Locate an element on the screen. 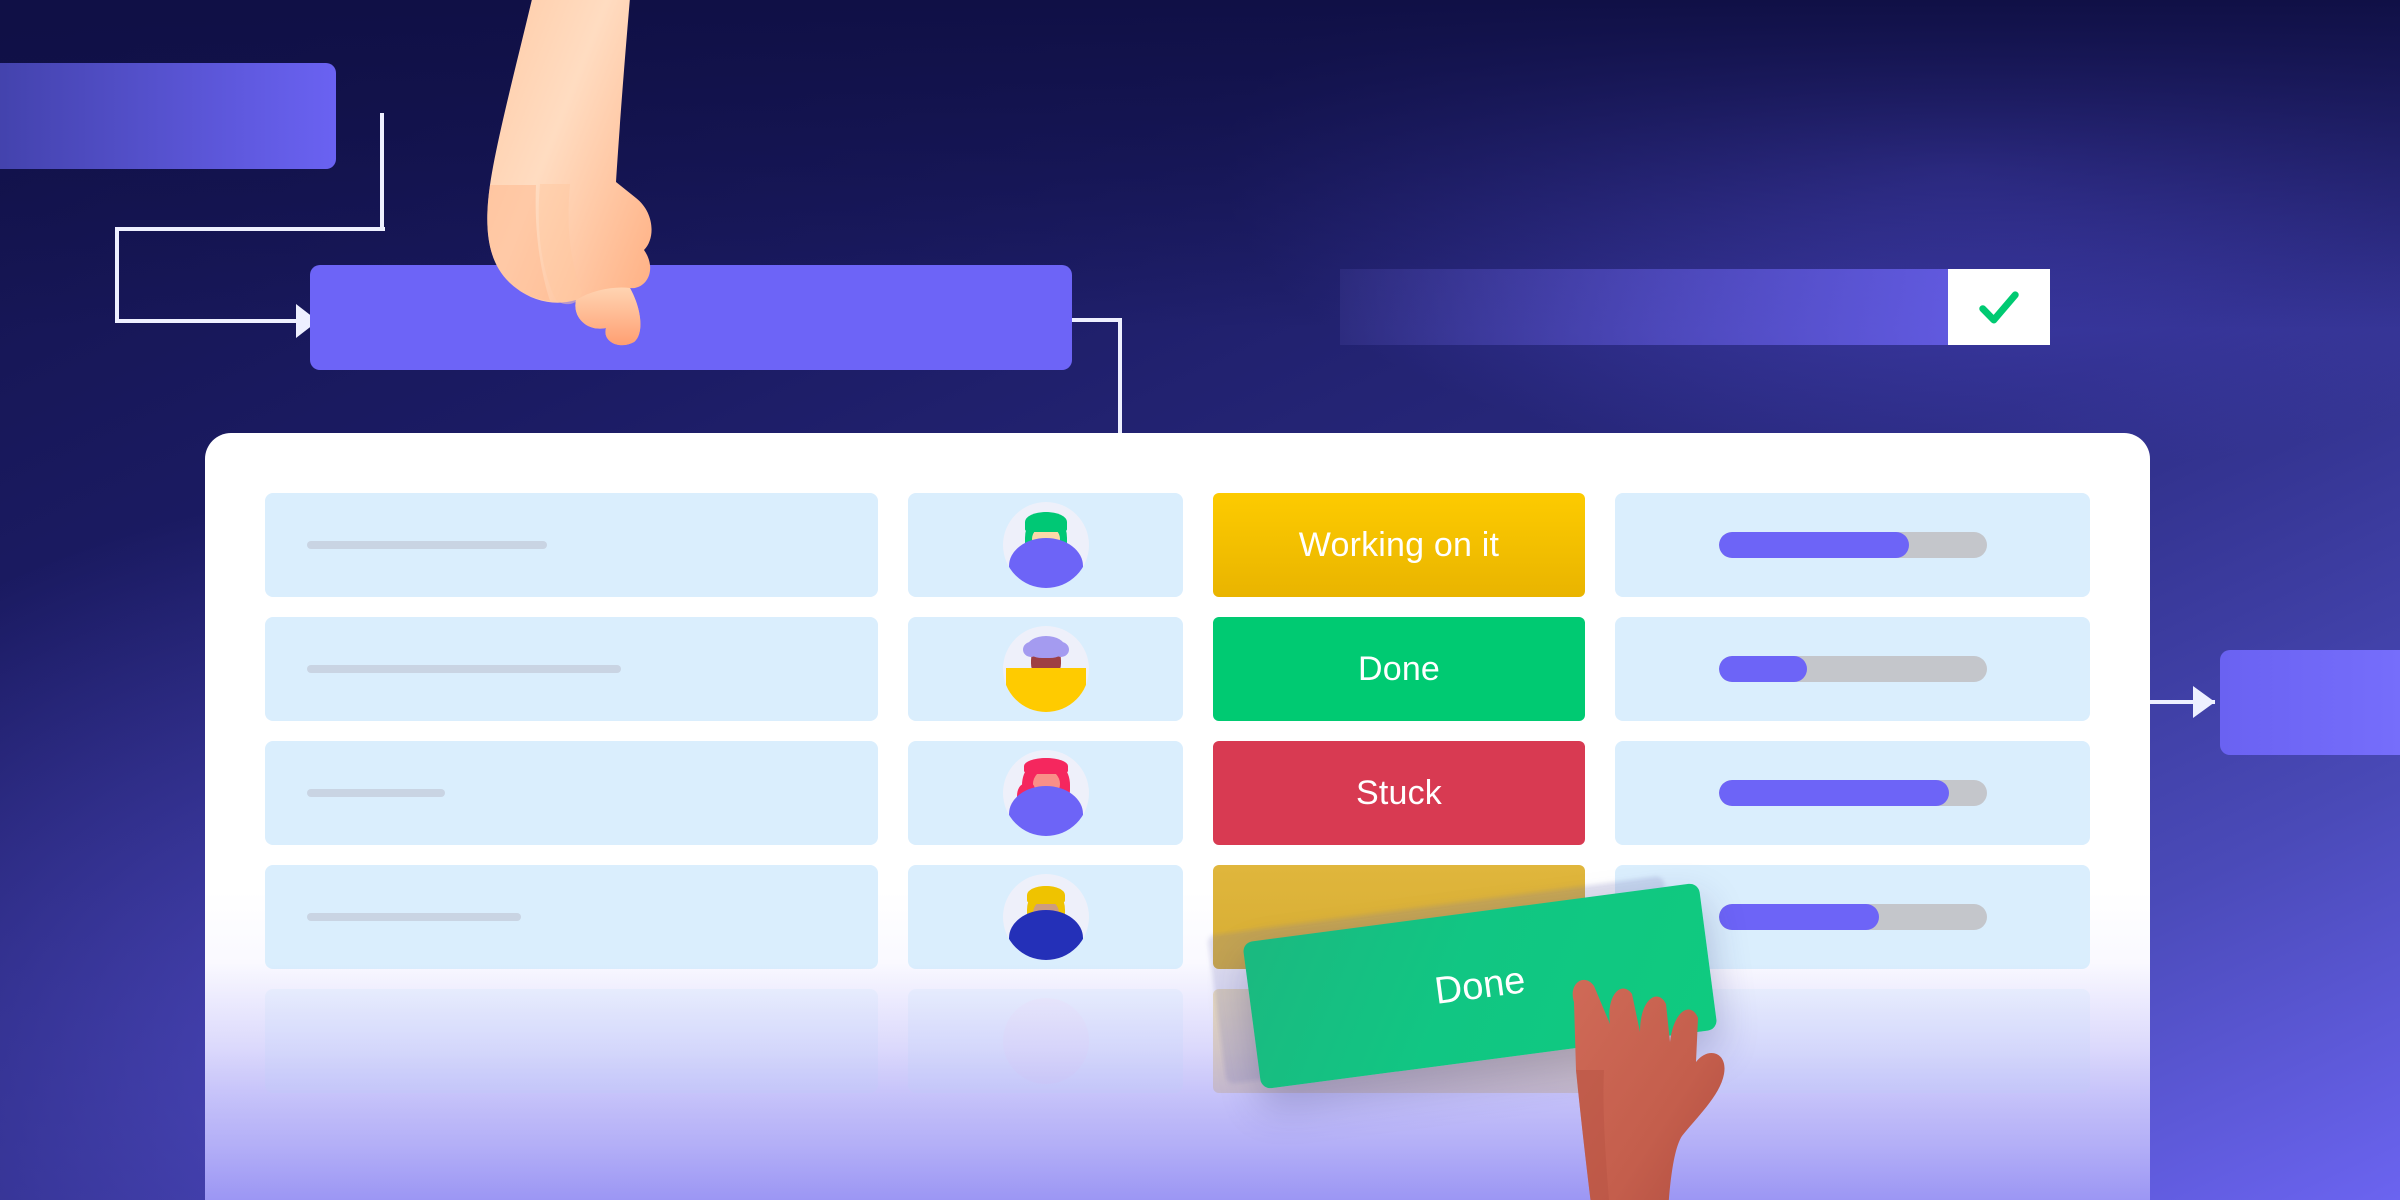 The image size is (2400, 1200). table-row: Stuck is located at coordinates (1177, 793).